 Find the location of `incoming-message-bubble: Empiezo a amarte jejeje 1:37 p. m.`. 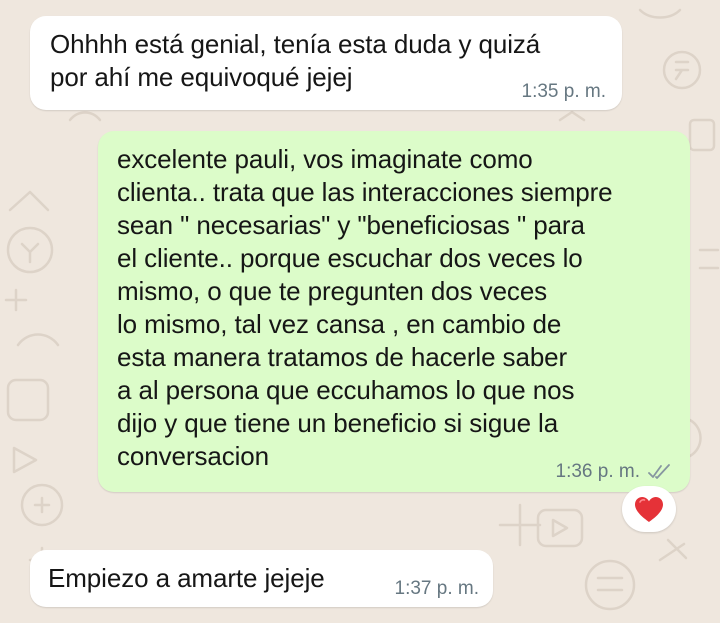

incoming-message-bubble: Empiezo a amarte jejeje 1:37 p. m. is located at coordinates (261, 578).